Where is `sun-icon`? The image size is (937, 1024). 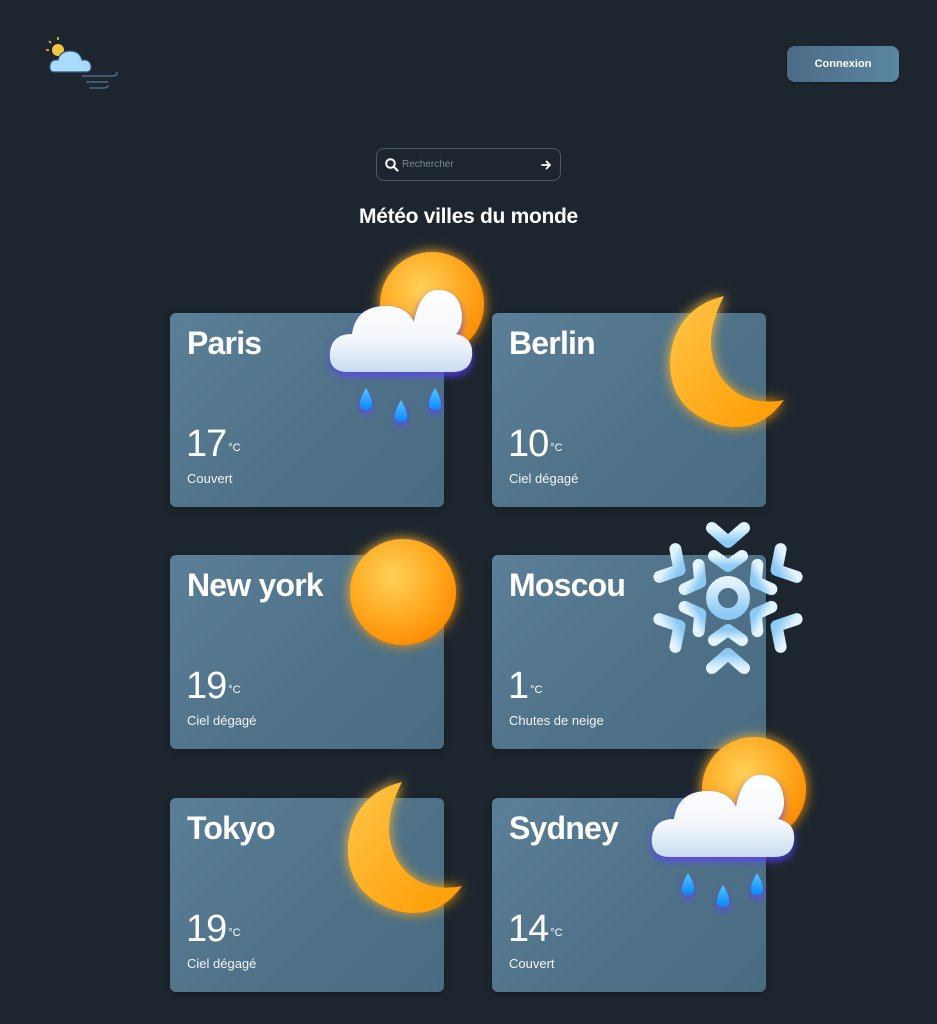
sun-icon is located at coordinates (403, 592).